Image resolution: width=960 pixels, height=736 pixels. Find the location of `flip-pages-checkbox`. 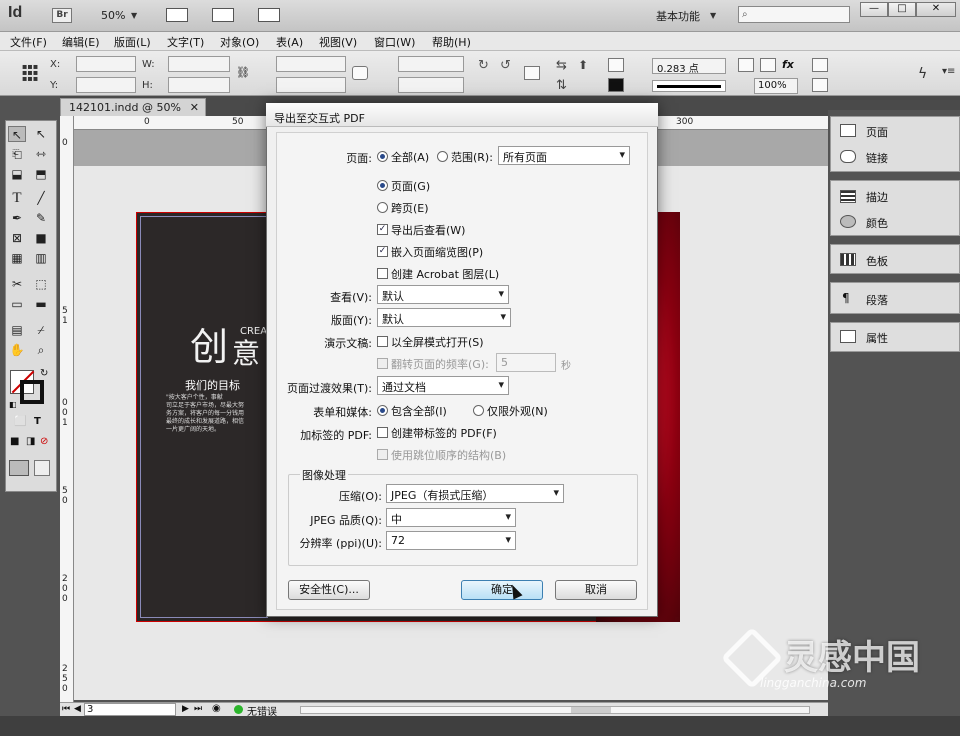

flip-pages-checkbox is located at coordinates (382, 363).